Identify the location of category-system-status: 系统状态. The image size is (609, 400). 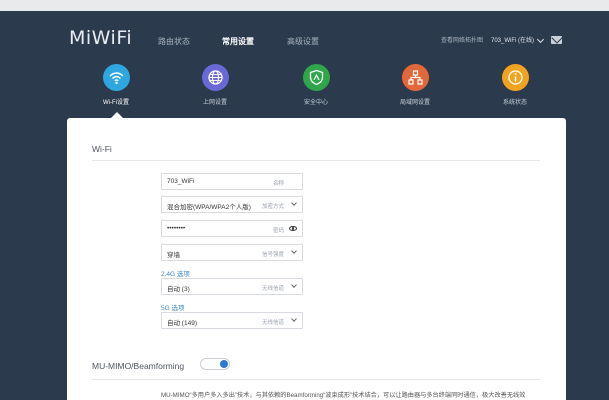
(515, 85).